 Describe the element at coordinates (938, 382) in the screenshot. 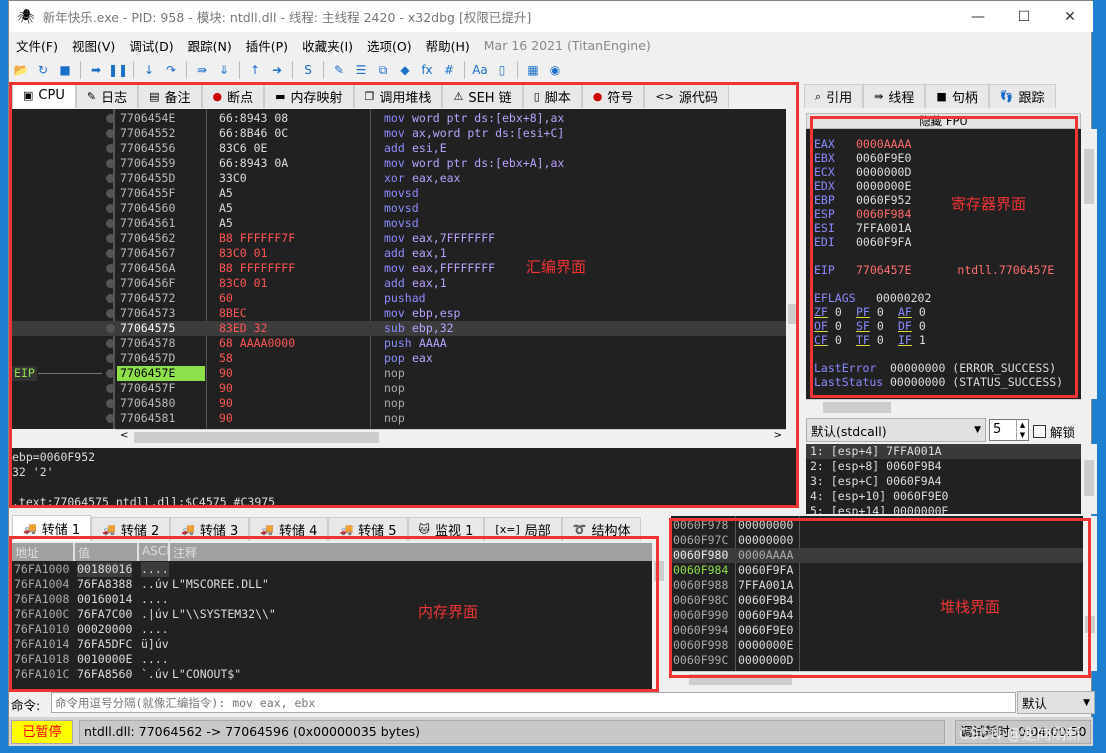

I see `last-status-row: LastStatus 00000000 (STATUS_SUCCESS)` at that location.